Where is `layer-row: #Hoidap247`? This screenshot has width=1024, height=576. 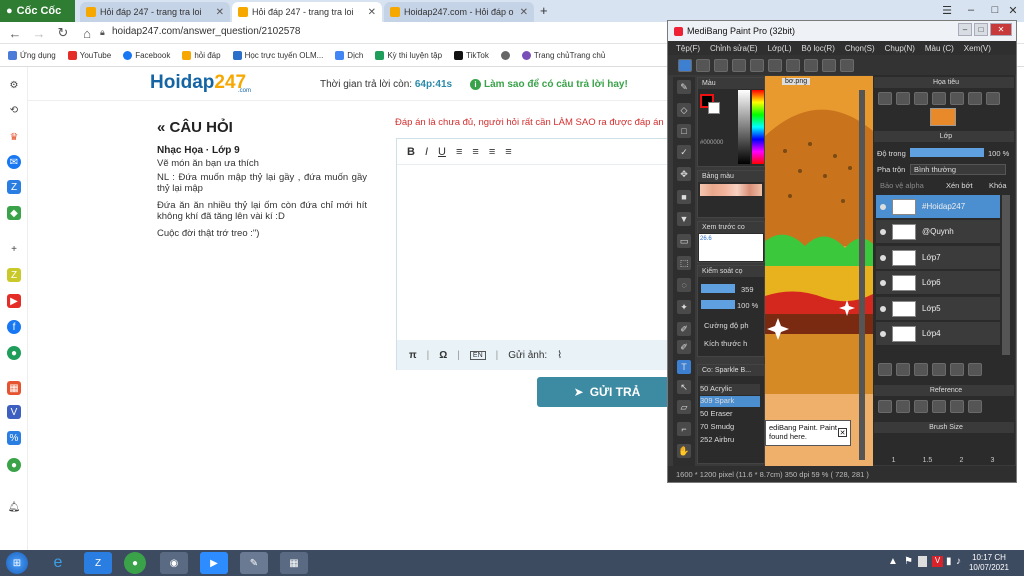 layer-row: #Hoidap247 is located at coordinates (938, 207).